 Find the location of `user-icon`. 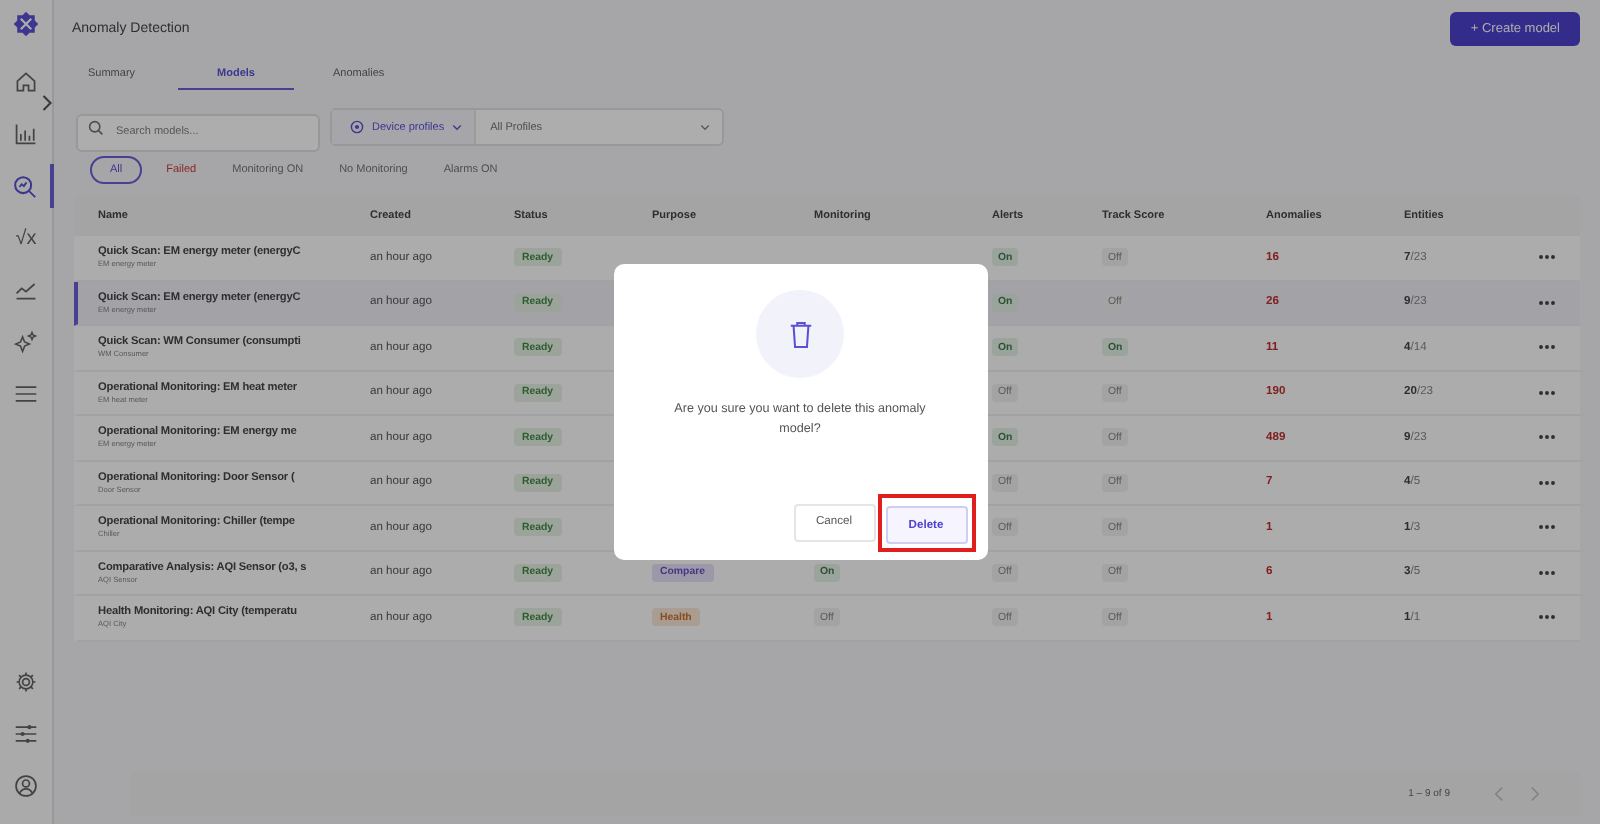

user-icon is located at coordinates (26, 786).